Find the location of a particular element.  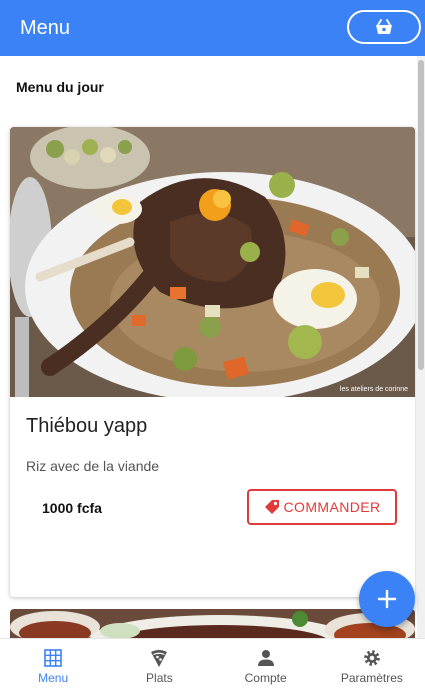

cart-button is located at coordinates (384, 27).